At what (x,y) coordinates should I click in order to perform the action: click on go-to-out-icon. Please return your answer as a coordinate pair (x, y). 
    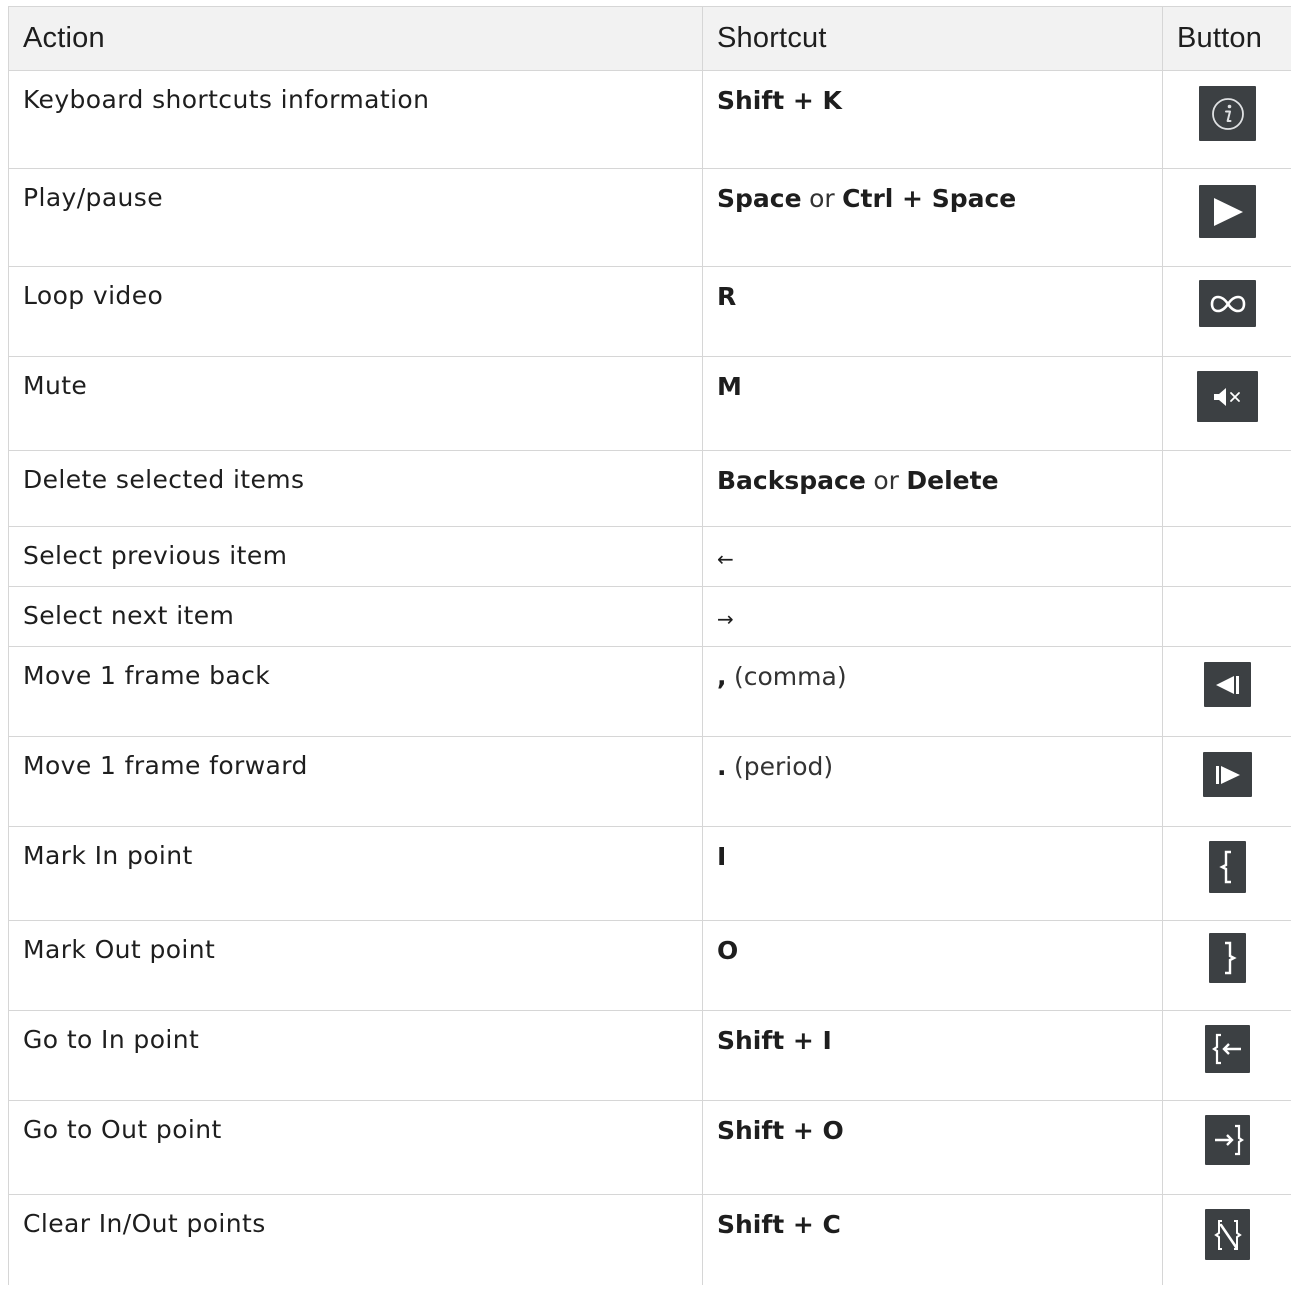
    Looking at the image, I should click on (1229, 1140).